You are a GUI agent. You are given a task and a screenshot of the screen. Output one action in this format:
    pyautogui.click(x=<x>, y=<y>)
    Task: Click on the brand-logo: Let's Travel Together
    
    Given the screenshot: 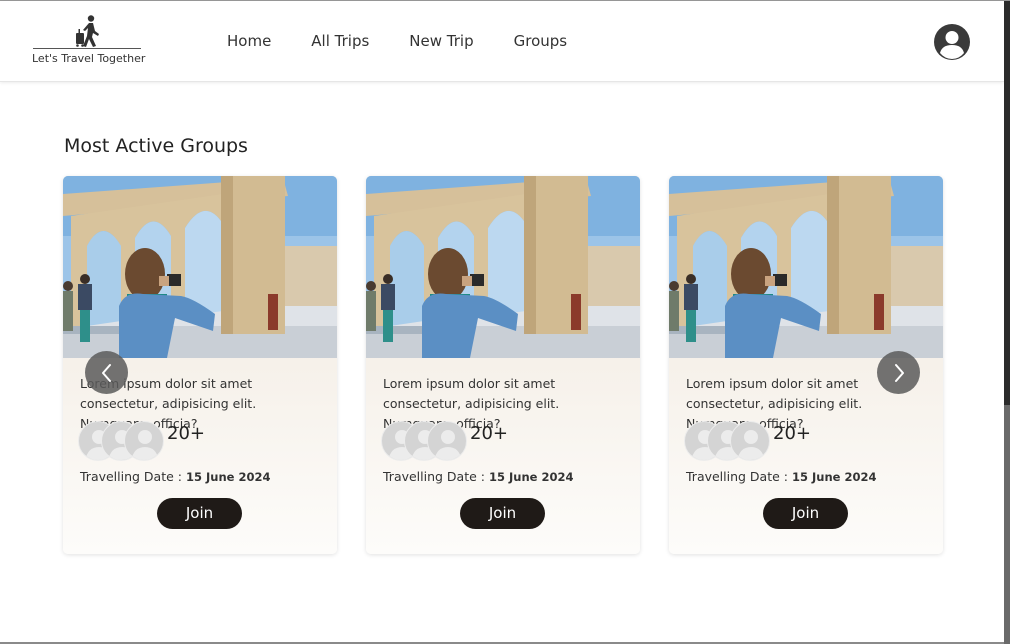 What is the action you would take?
    pyautogui.click(x=89, y=42)
    